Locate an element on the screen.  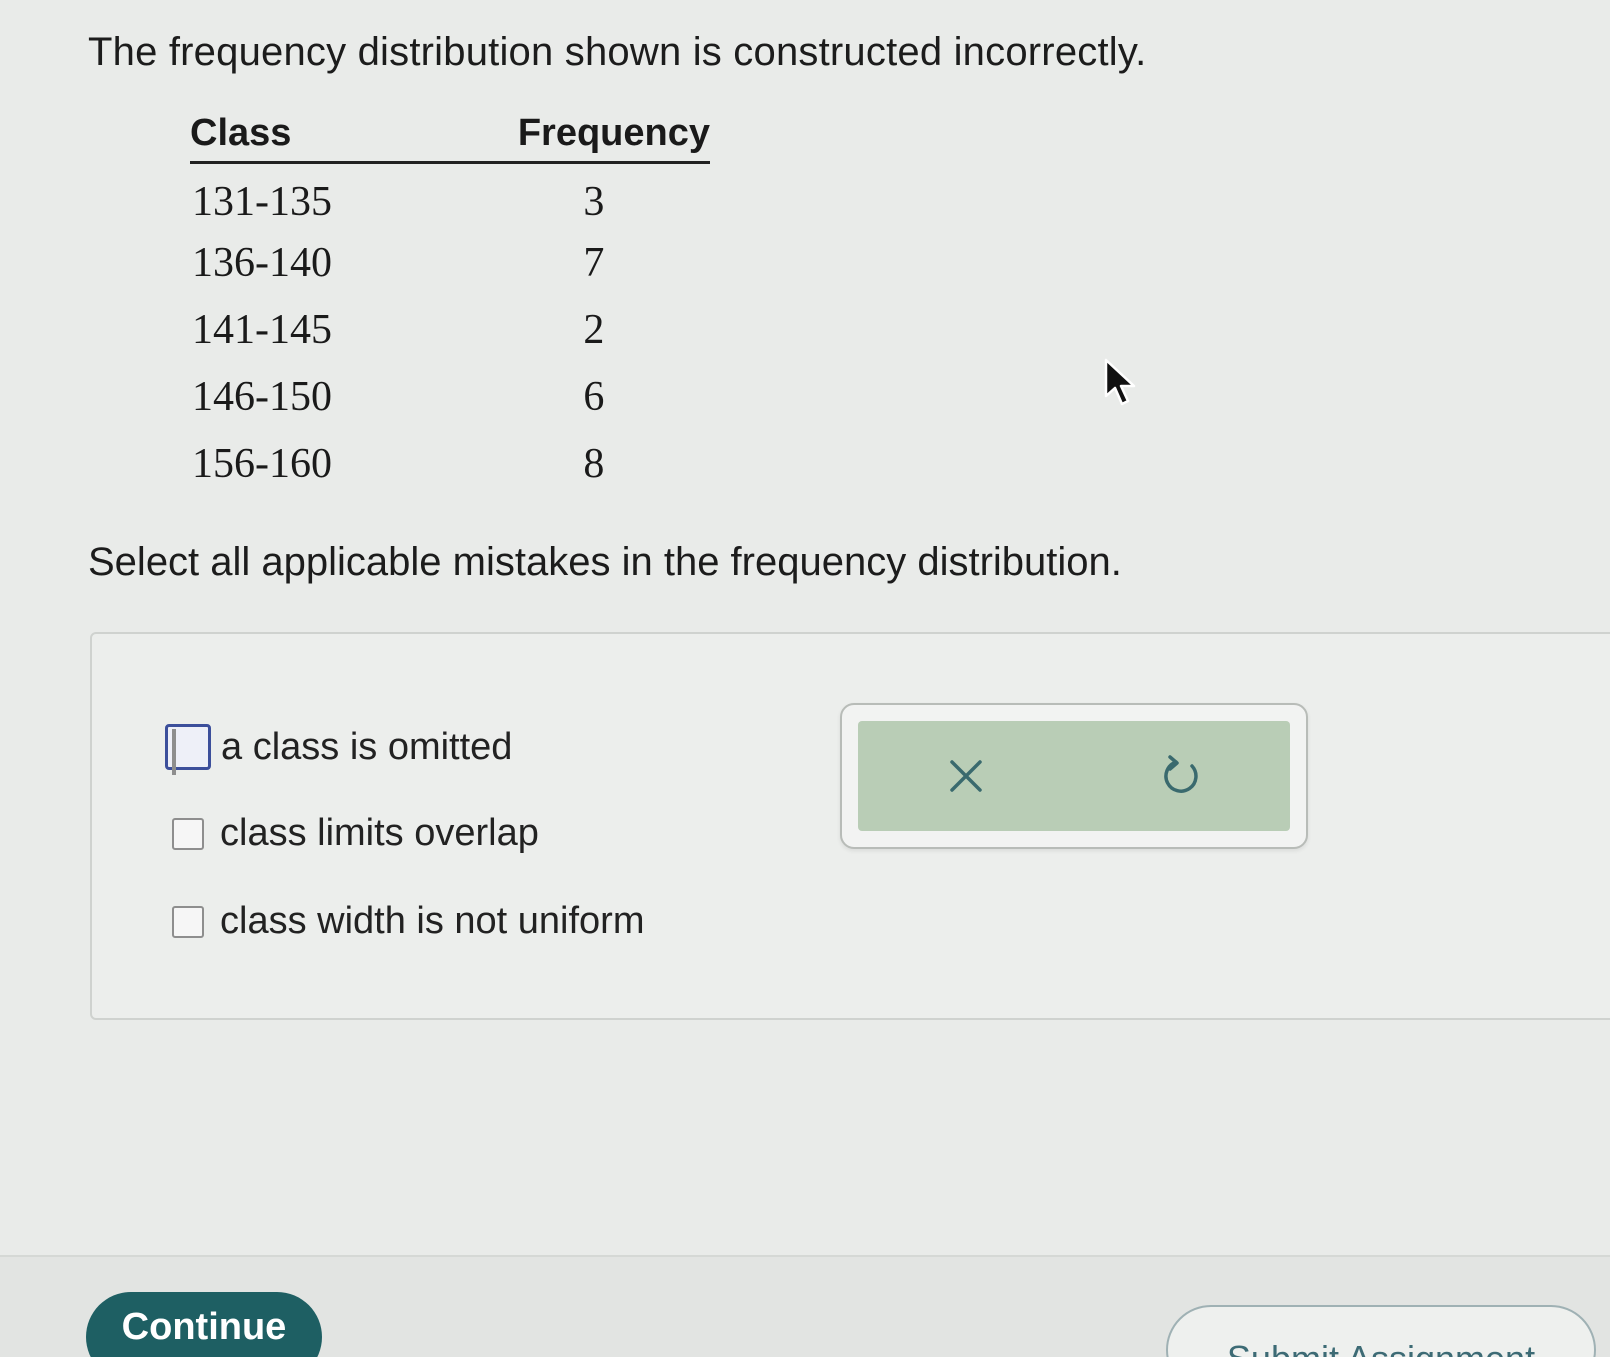
frequency-cell: 6 is located at coordinates (594, 397).